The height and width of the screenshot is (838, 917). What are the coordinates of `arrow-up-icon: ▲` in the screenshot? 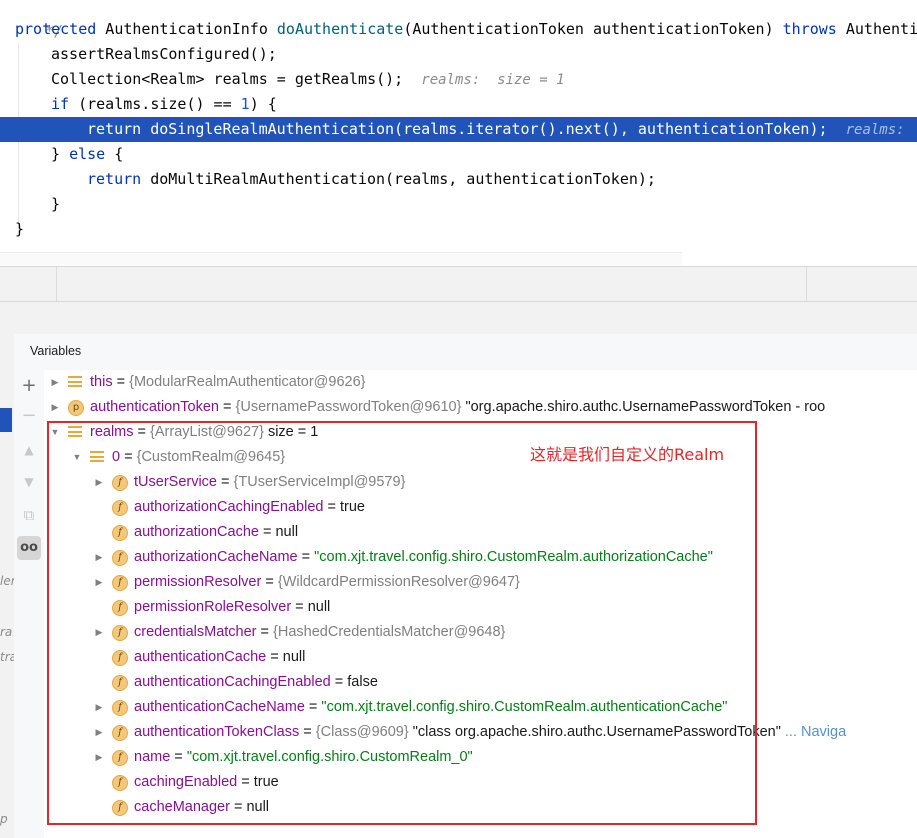 It's located at (29, 450).